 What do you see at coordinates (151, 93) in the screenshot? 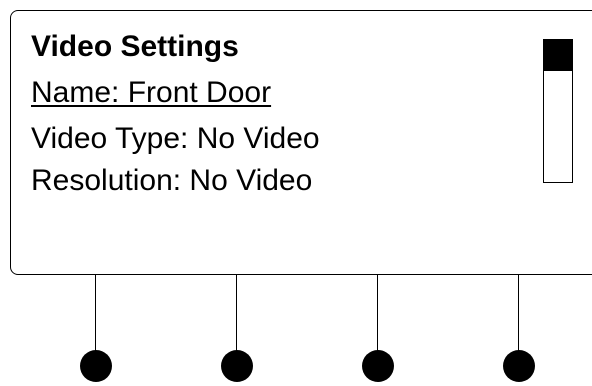
I see `menu-item-name: Name: Front Door` at bounding box center [151, 93].